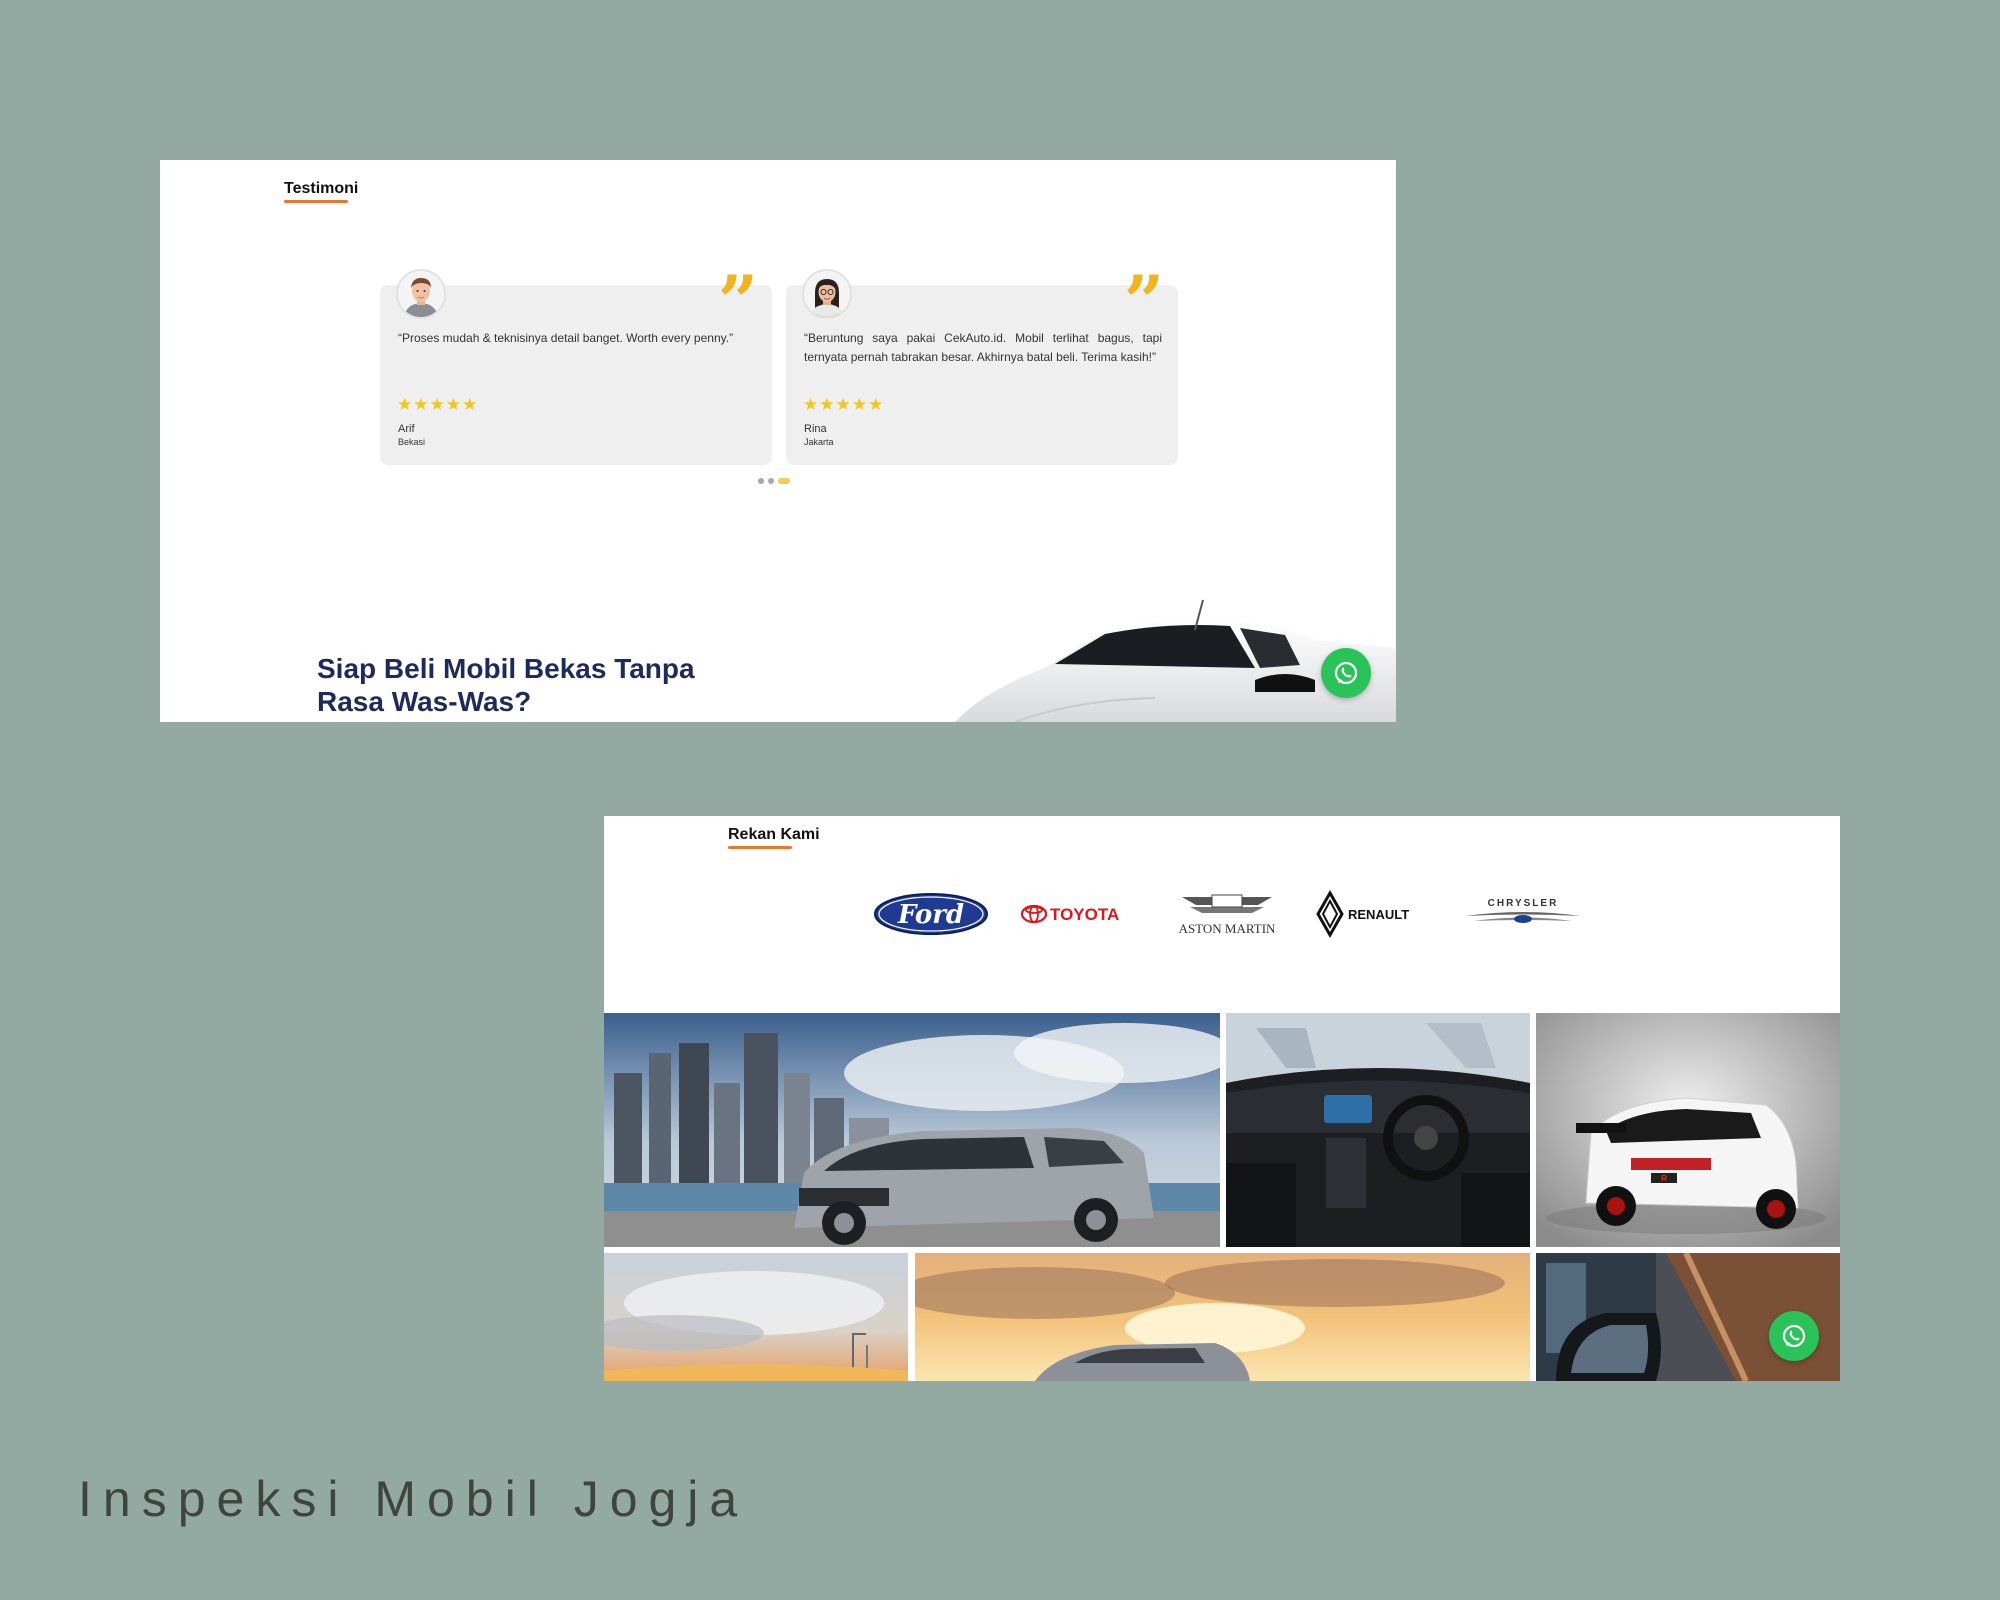 The image size is (2000, 1600). I want to click on carousel-dots, so click(774, 481).